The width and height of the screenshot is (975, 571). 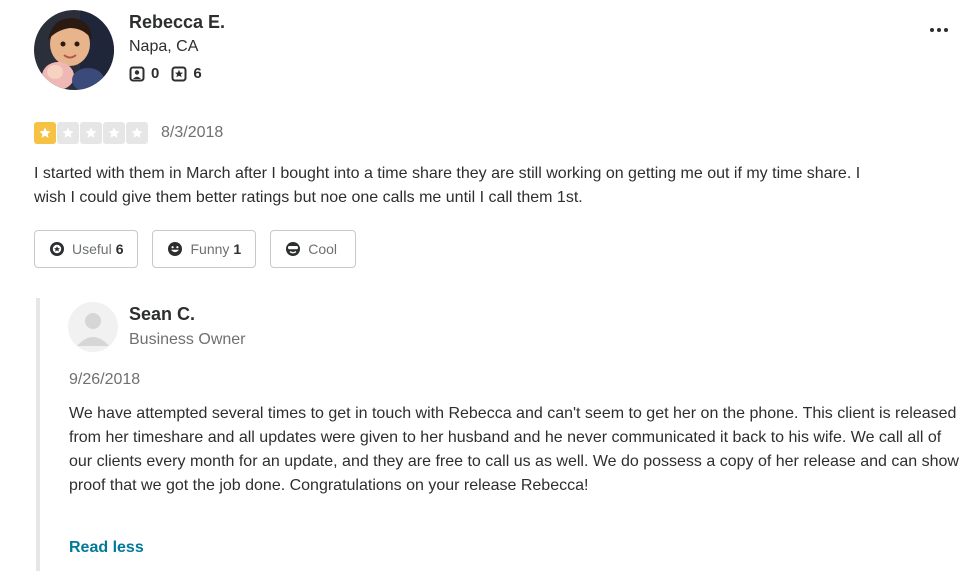 I want to click on cool-icon, so click(x=293, y=249).